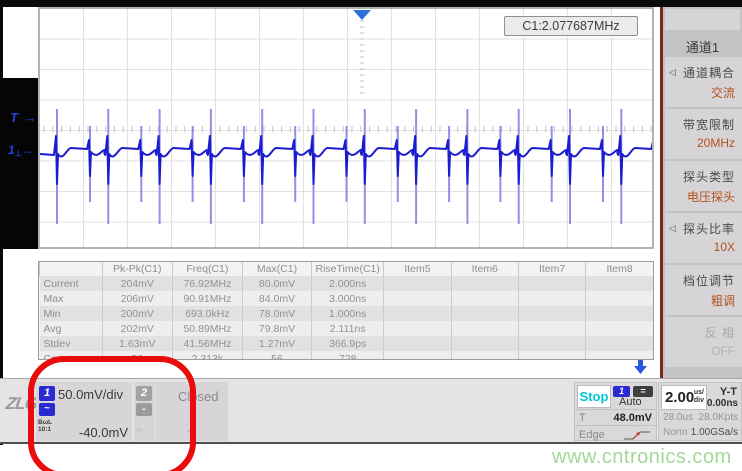 The width and height of the screenshot is (742, 471). Describe the element at coordinates (703, 134) in the screenshot. I see `menu-item-2: 带宽限制 20MHz` at that location.